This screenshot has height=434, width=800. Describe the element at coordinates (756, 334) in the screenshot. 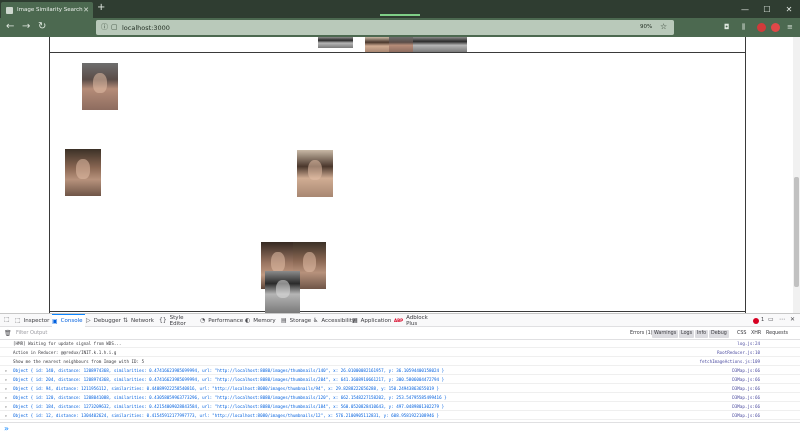

I see `filter-xhr: XHR` at that location.